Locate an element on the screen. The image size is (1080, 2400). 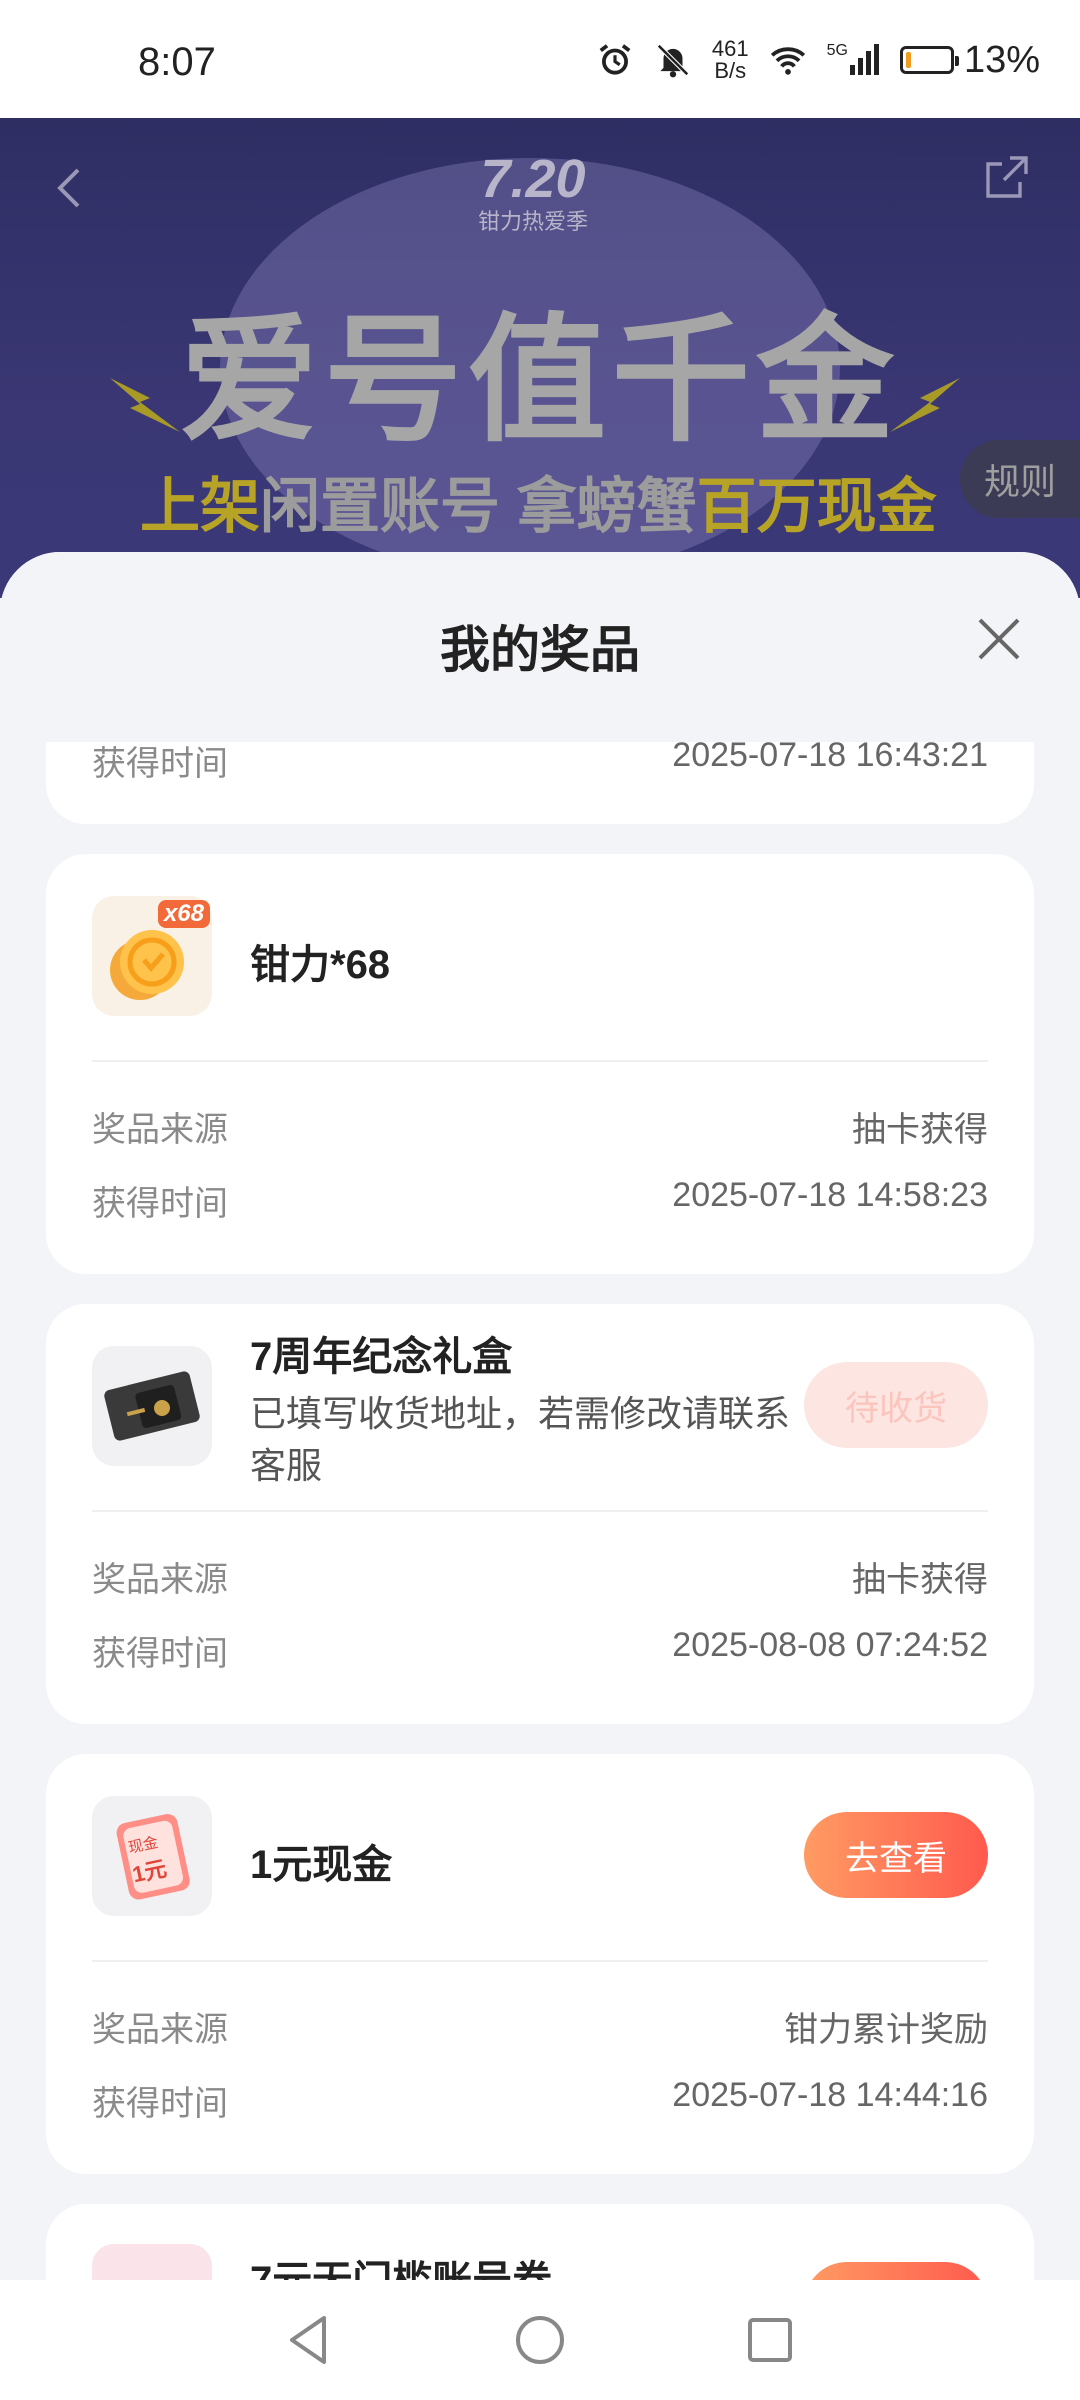
source-value: 钳力累计奖励 is located at coordinates (886, 2030).